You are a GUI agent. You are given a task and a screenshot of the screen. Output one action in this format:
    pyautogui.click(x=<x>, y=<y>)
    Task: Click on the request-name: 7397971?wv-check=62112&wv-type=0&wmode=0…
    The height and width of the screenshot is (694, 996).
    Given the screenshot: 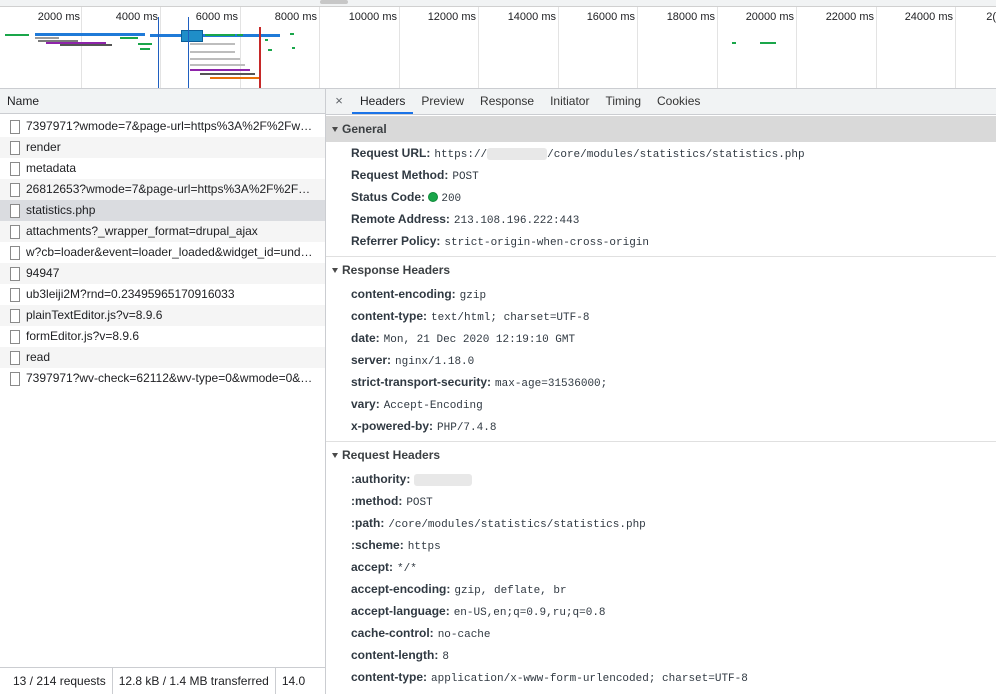 What is the action you would take?
    pyautogui.click(x=169, y=378)
    